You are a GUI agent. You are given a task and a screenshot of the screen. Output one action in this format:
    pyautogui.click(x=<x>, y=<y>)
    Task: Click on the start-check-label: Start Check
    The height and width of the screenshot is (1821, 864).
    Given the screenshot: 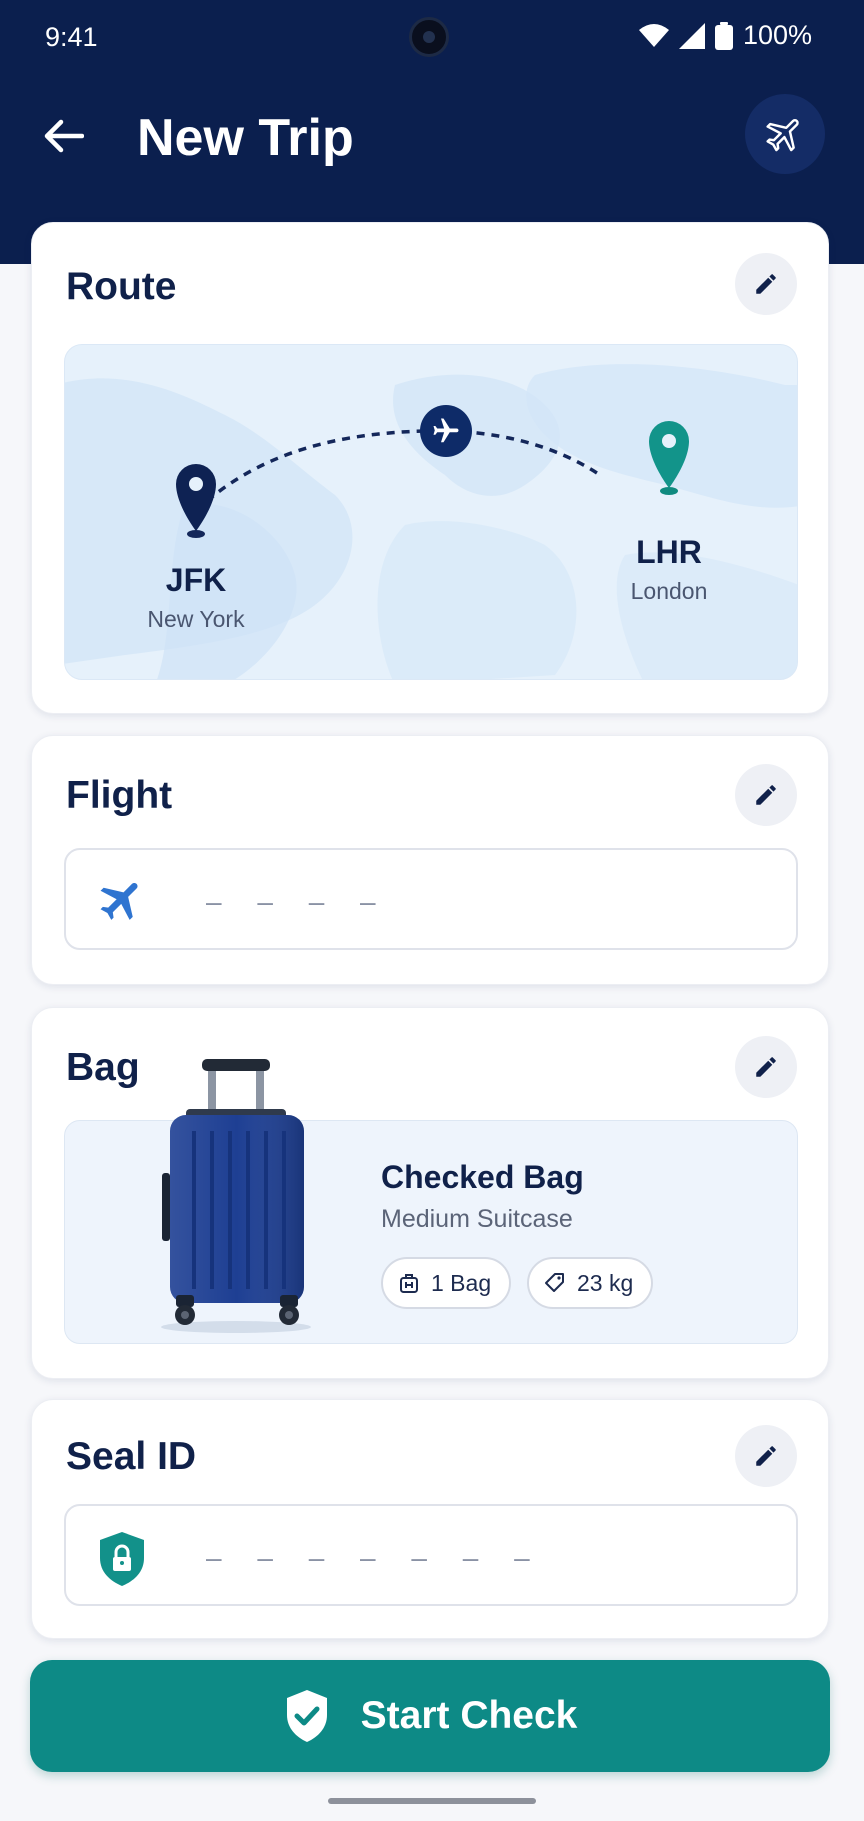 What is the action you would take?
    pyautogui.click(x=469, y=1715)
    